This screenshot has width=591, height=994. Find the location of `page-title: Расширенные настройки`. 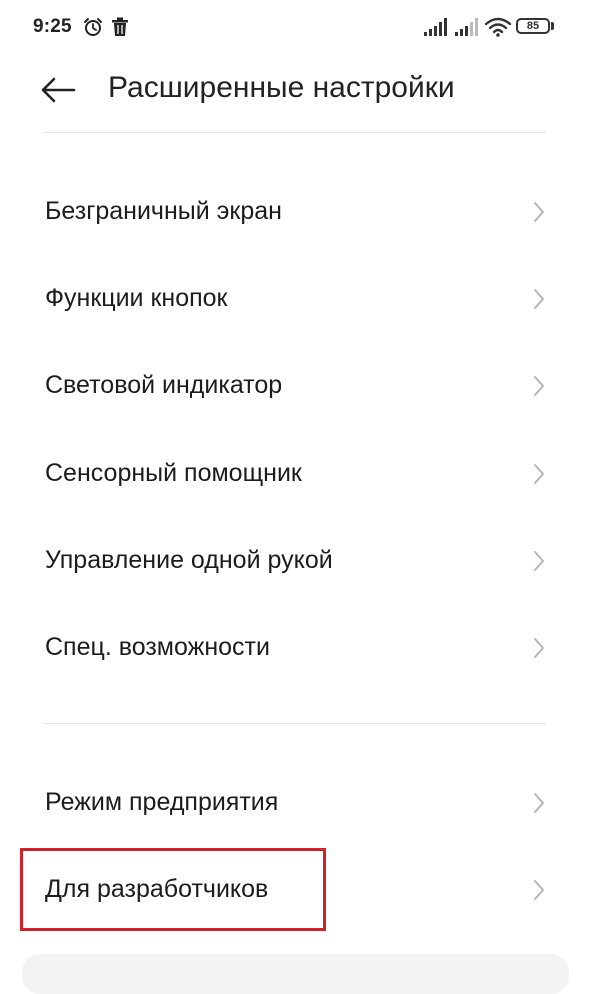

page-title: Расширенные настройки is located at coordinates (281, 87).